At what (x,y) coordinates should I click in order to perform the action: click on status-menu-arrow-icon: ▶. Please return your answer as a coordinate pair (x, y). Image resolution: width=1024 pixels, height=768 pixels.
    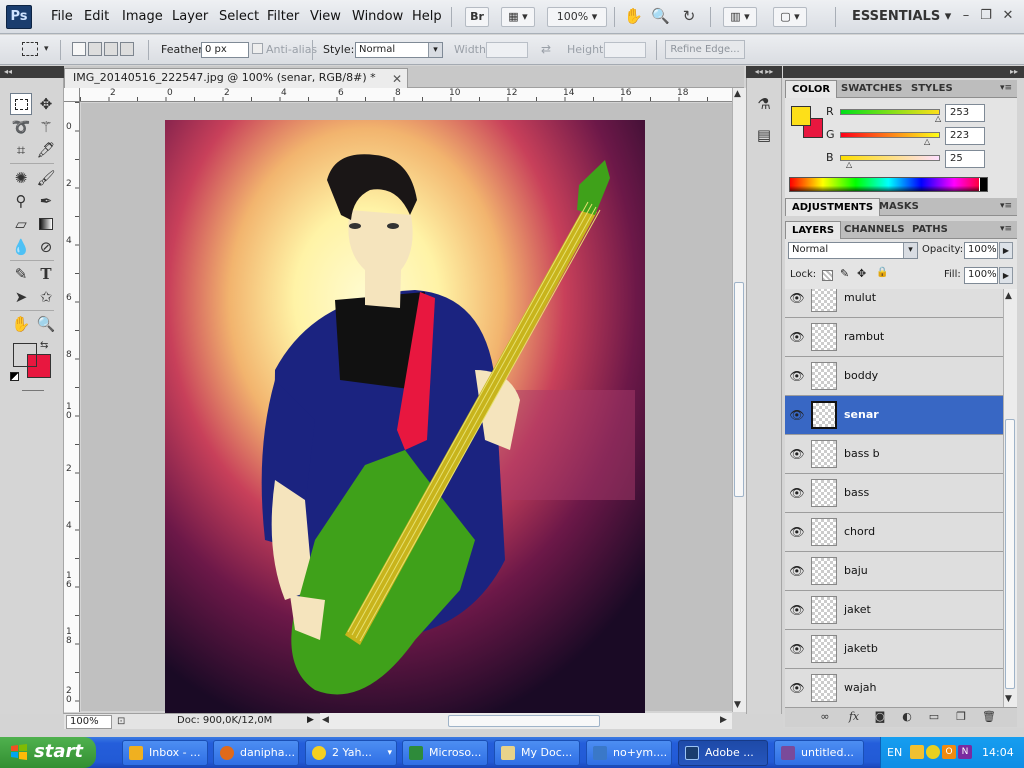
    Looking at the image, I should click on (310, 720).